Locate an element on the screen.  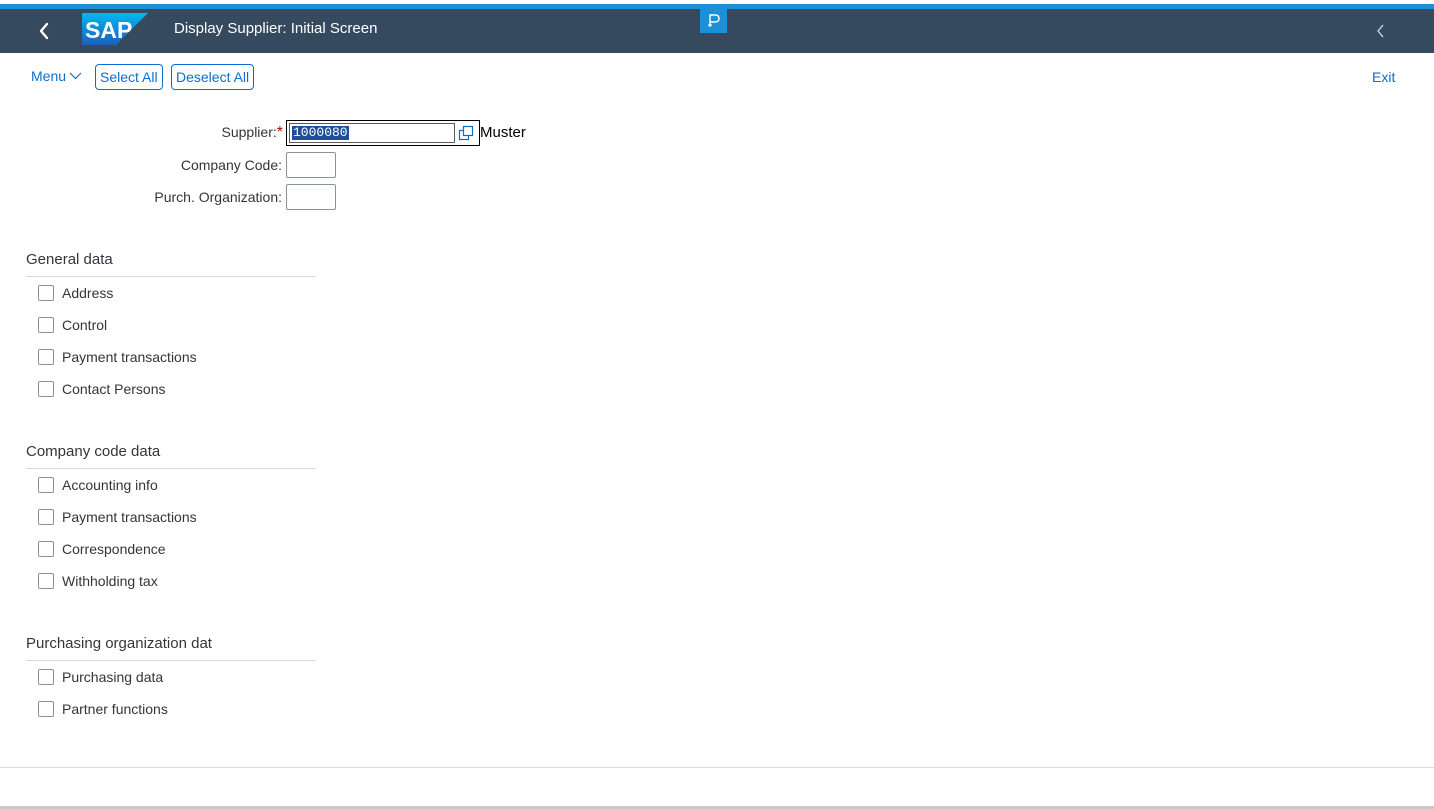
supplier-name: Muster is located at coordinates (503, 132).